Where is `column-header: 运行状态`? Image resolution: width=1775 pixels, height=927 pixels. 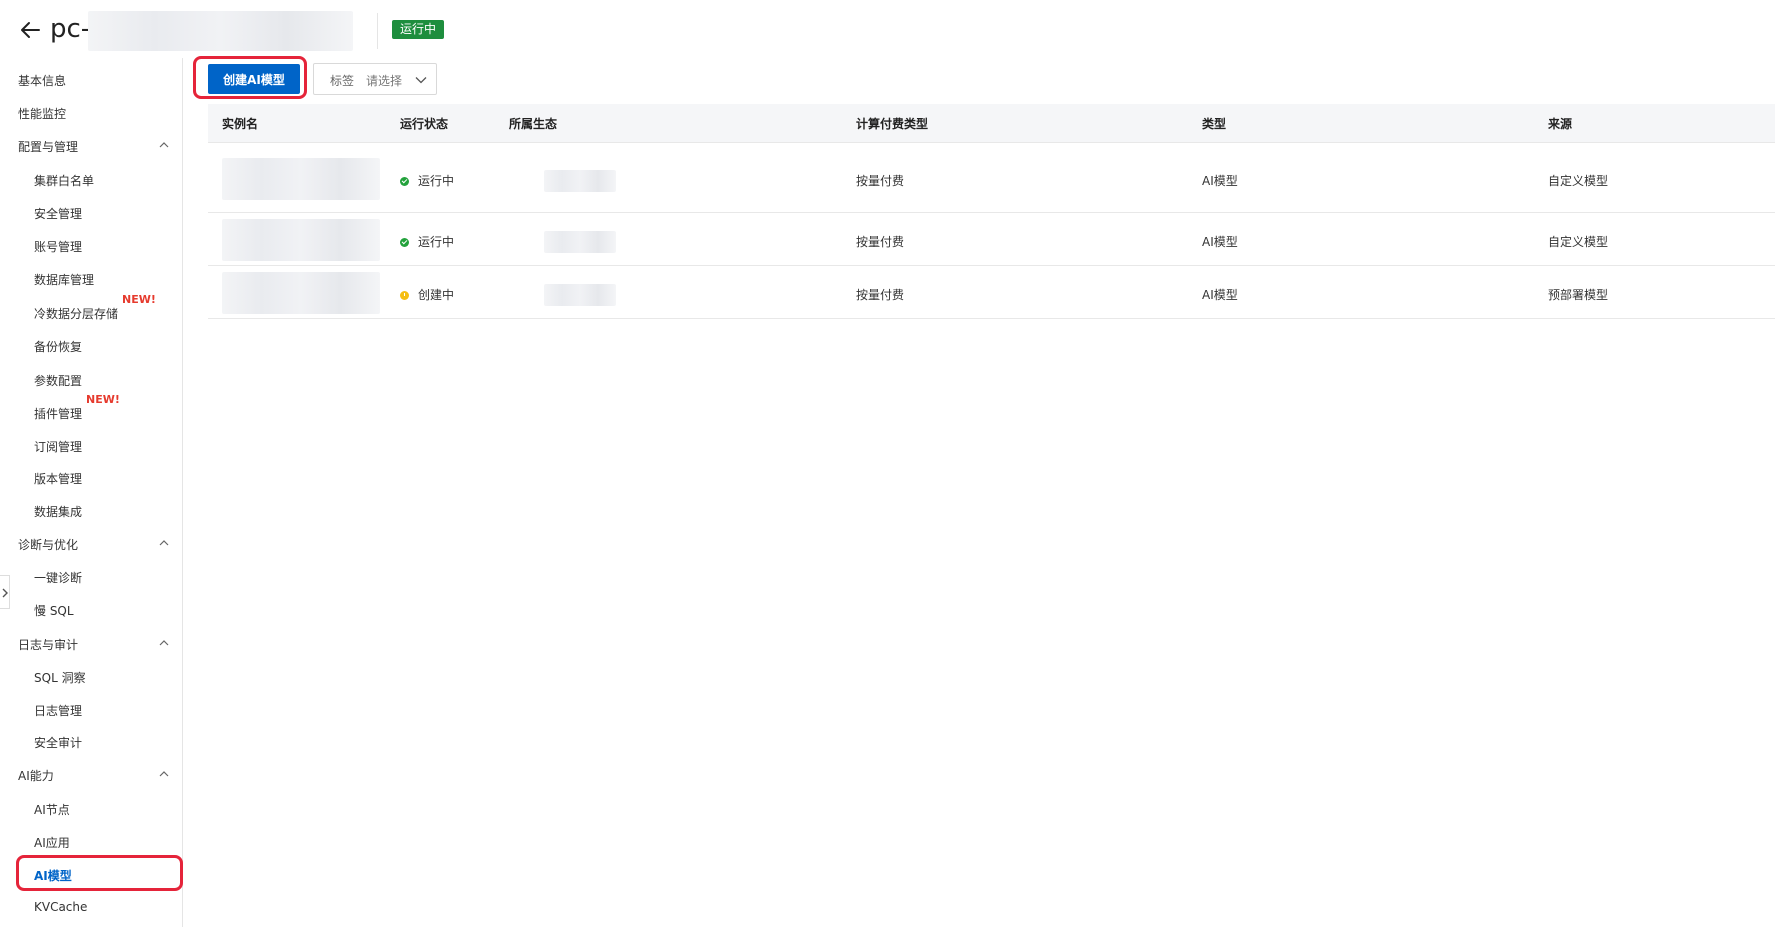 column-header: 运行状态 is located at coordinates (424, 124).